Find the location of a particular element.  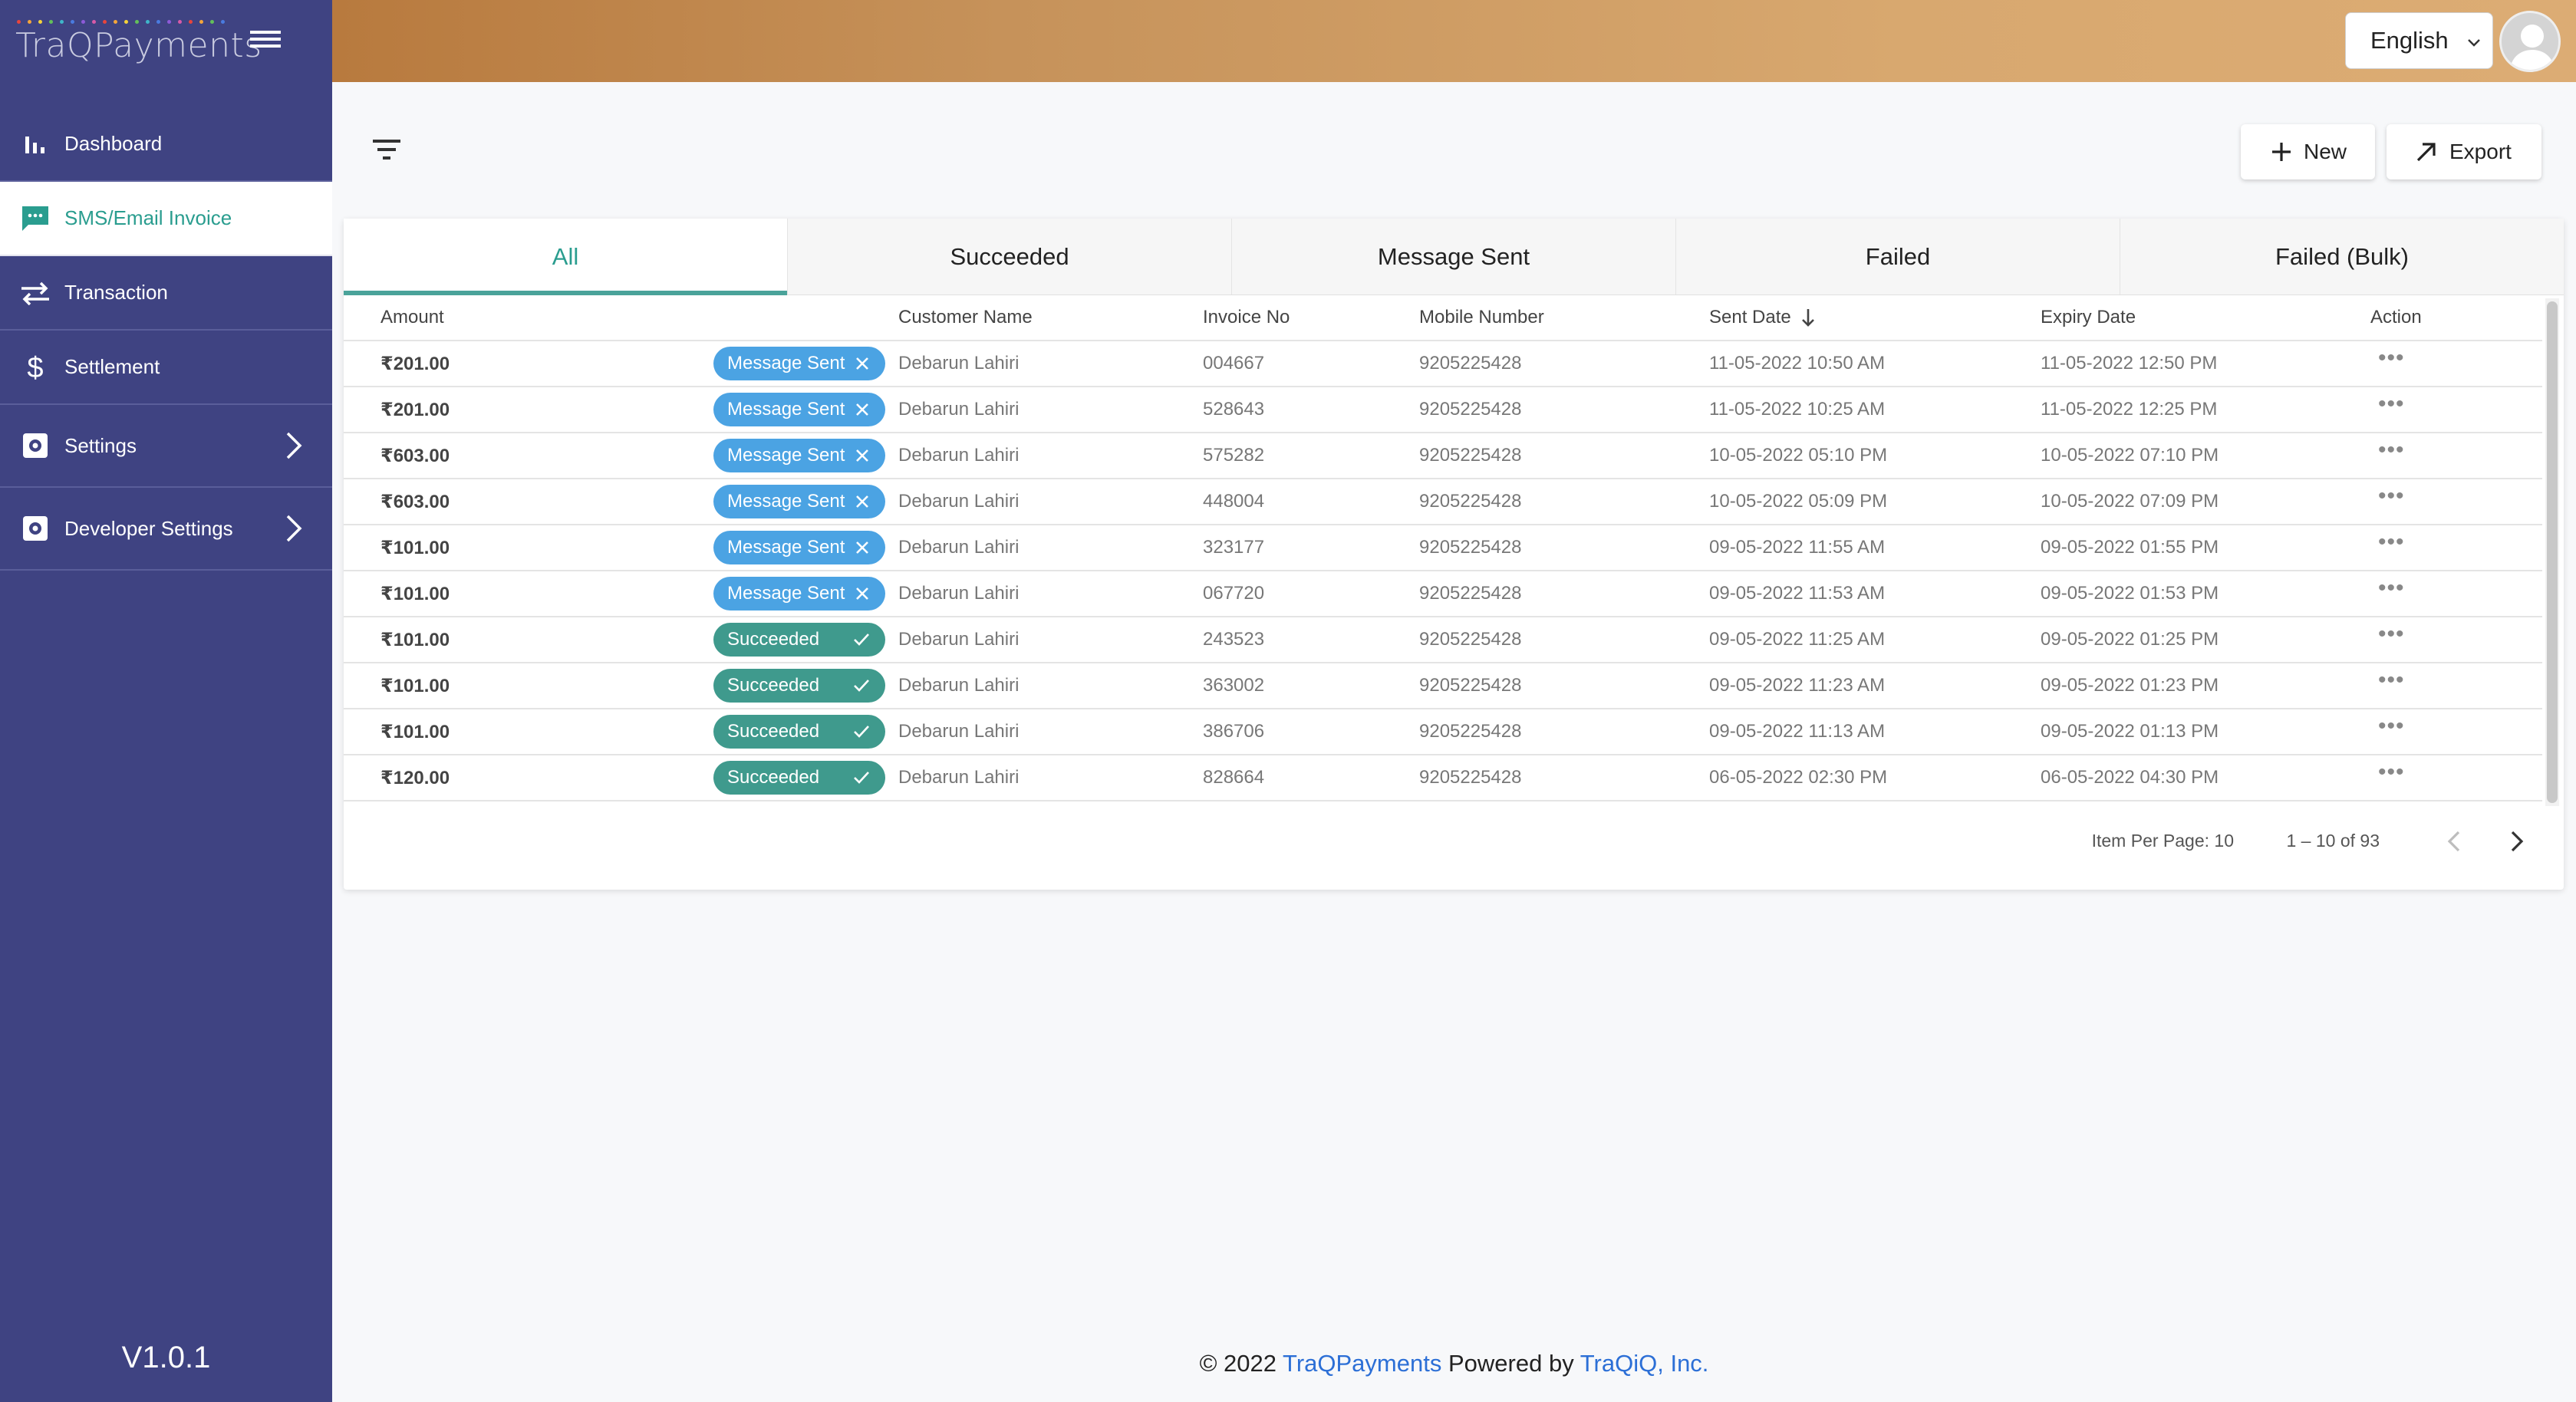

cell-amount: ₹201.00 is located at coordinates (415, 409).